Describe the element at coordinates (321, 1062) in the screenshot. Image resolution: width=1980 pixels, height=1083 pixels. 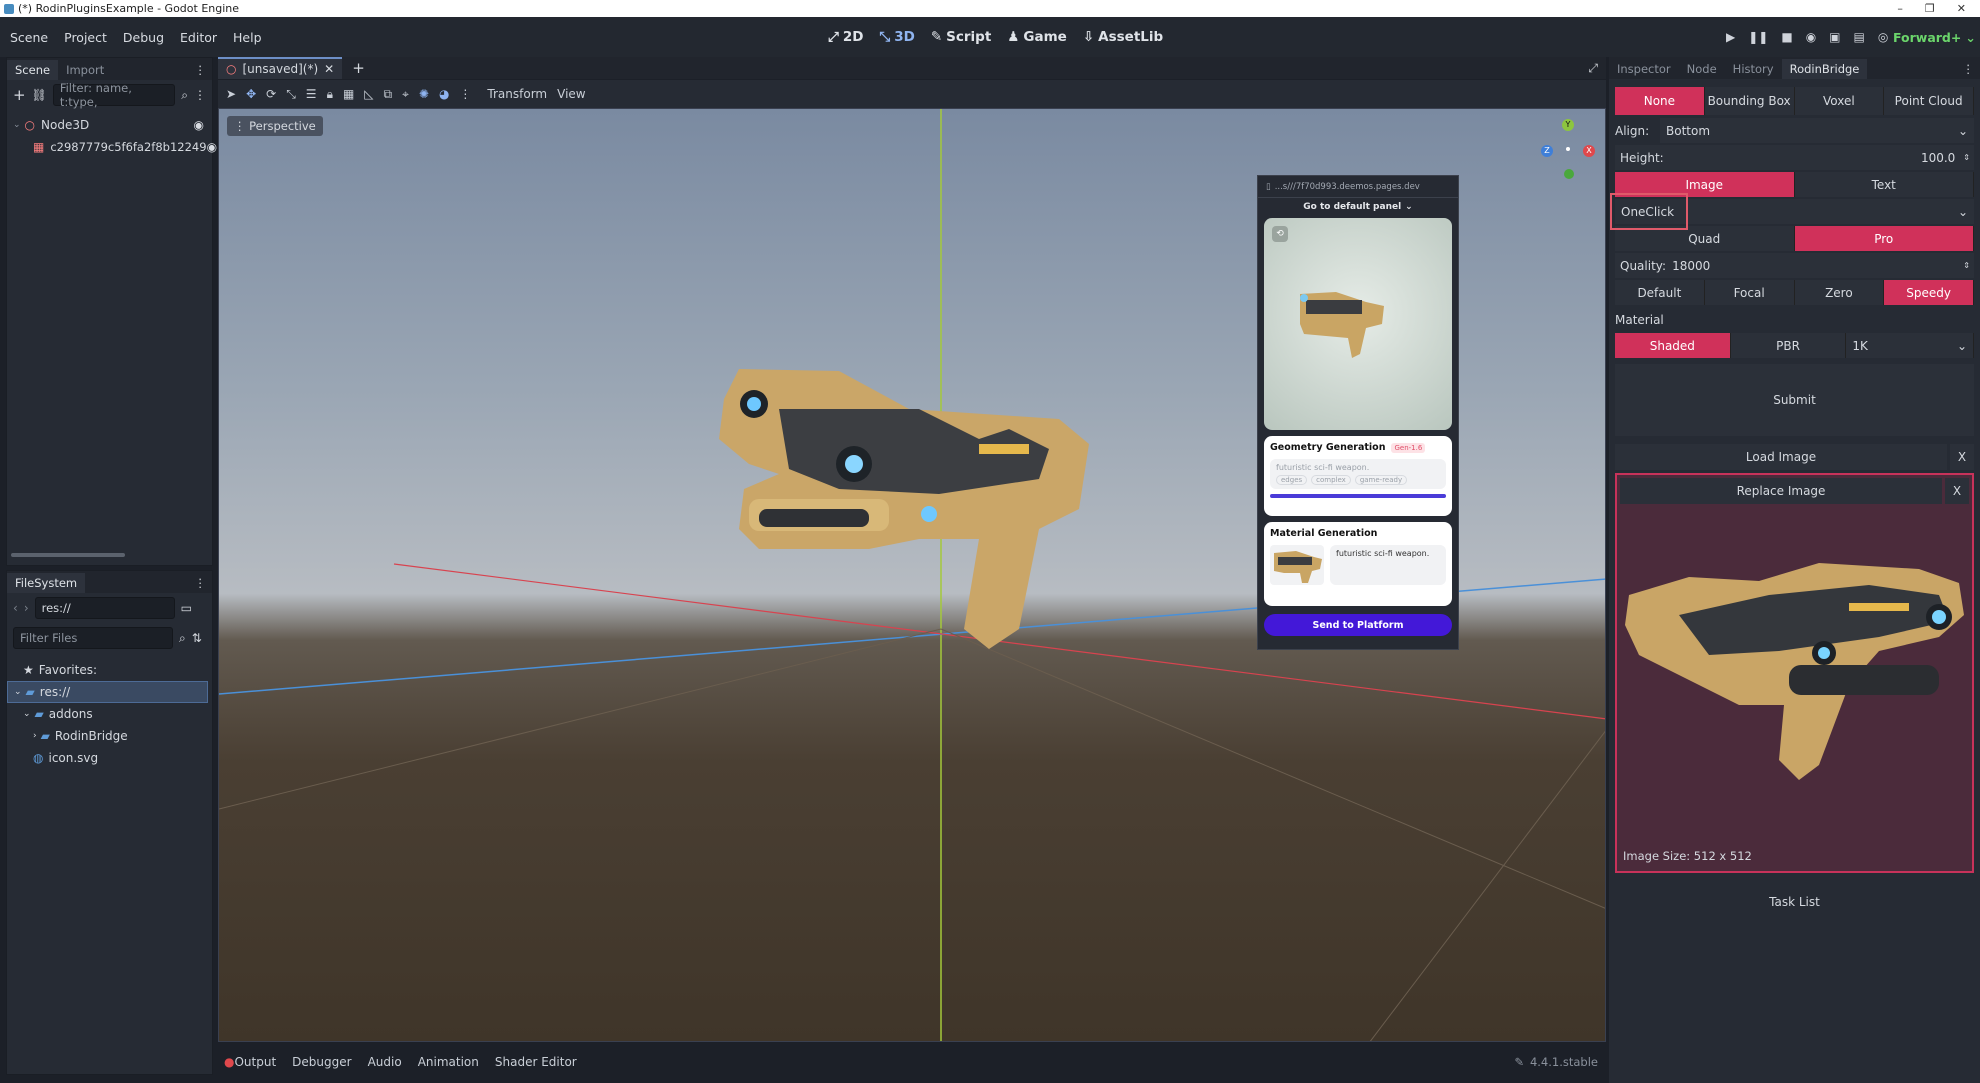
I see `tab-debugger: Debugger` at that location.